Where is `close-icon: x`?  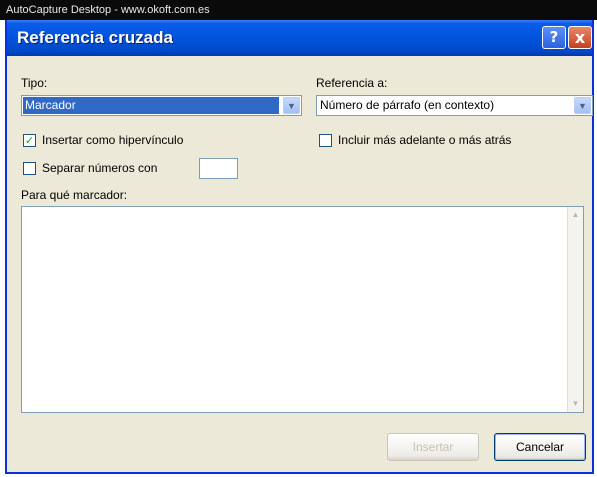 close-icon: x is located at coordinates (580, 37).